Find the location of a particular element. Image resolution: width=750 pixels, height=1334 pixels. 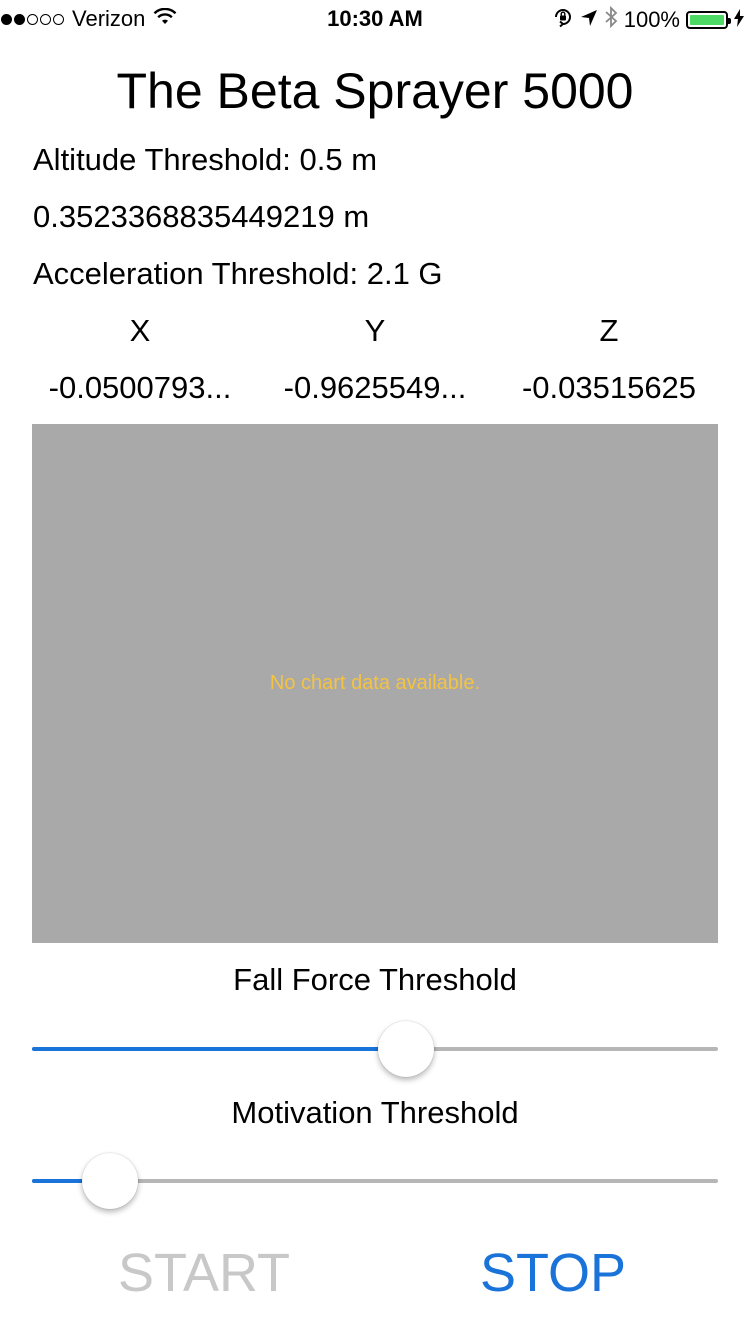

chart-empty-message: No chart data available. is located at coordinates (375, 683).